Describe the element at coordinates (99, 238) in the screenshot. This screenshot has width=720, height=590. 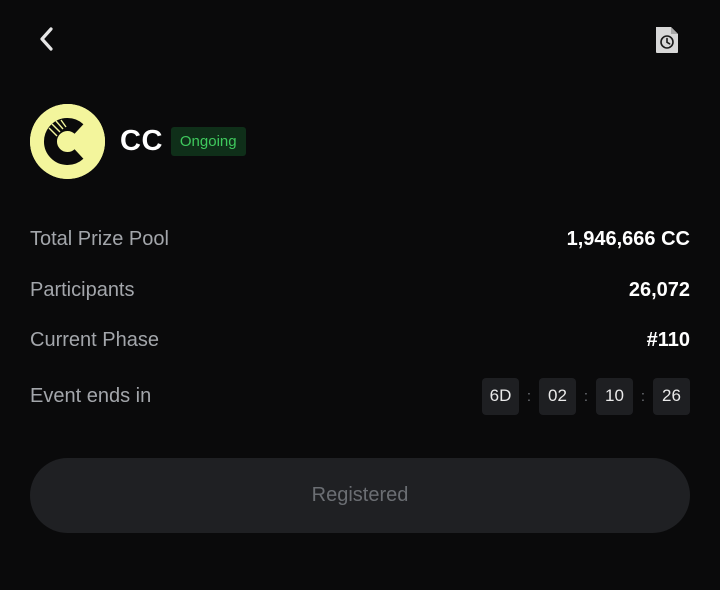
I see `prize-pool-label: Total Prize Pool` at that location.